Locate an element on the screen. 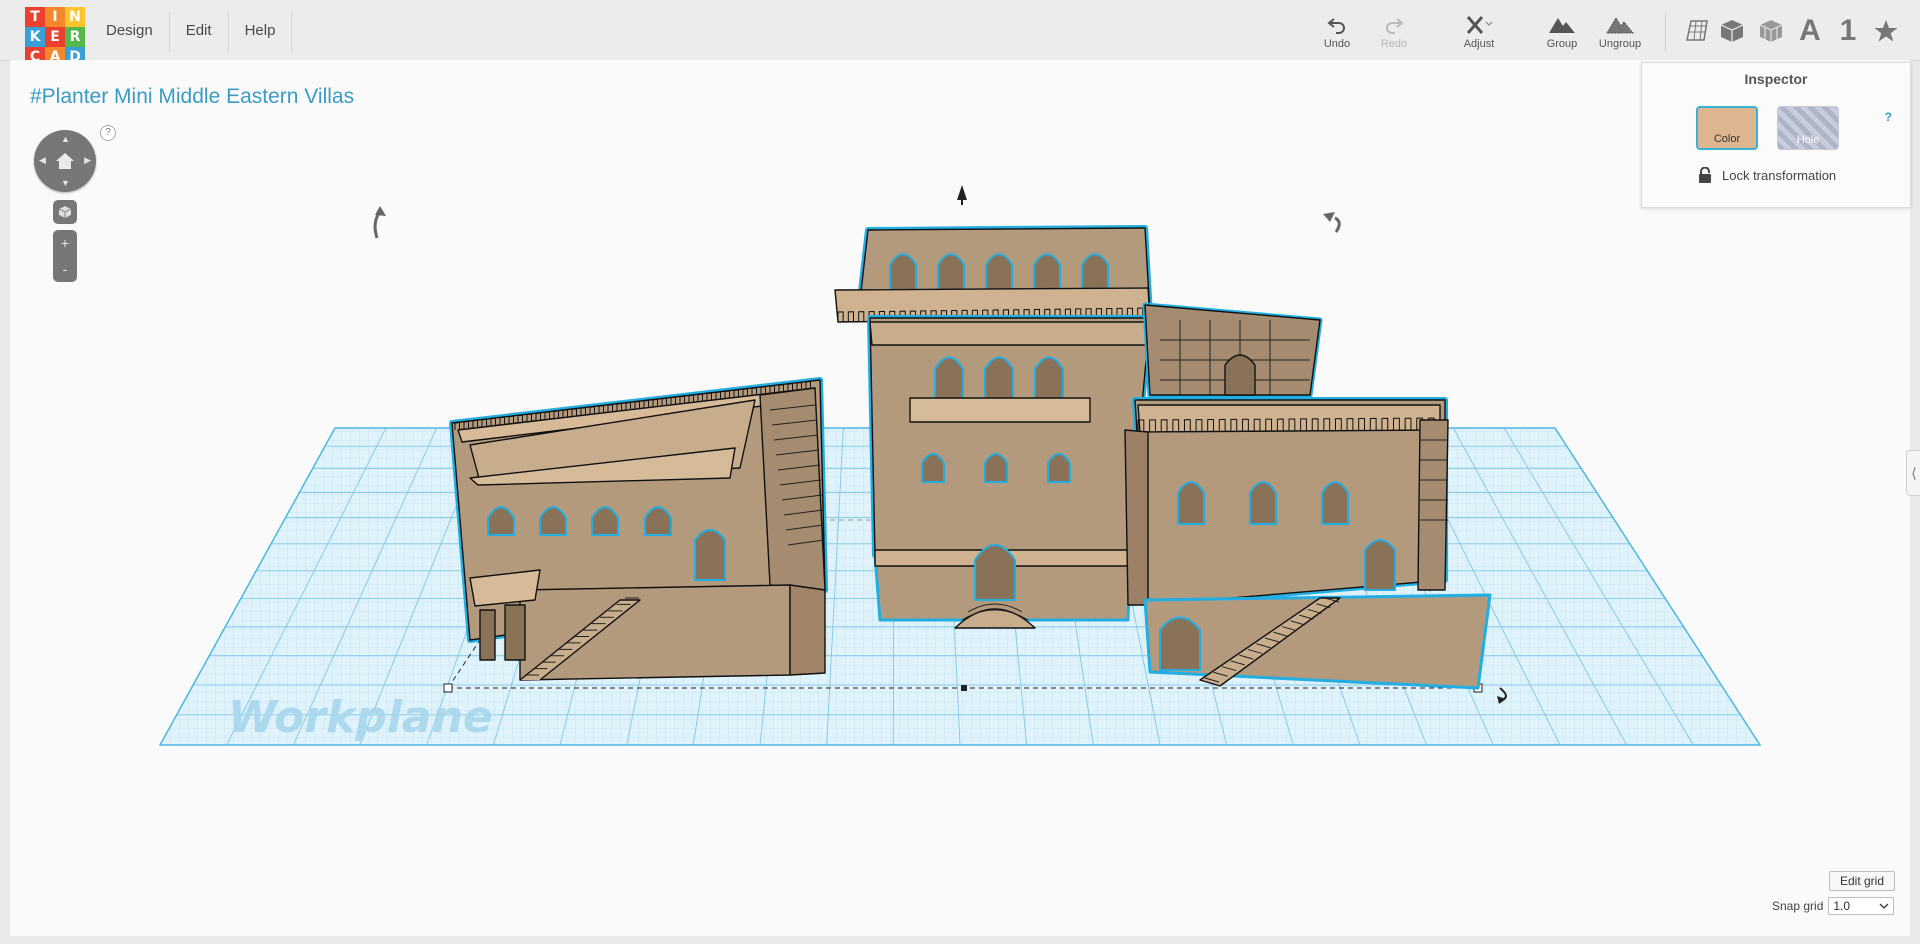 The height and width of the screenshot is (944, 1920). chevron-left-icon: ⟨ is located at coordinates (1914, 472).